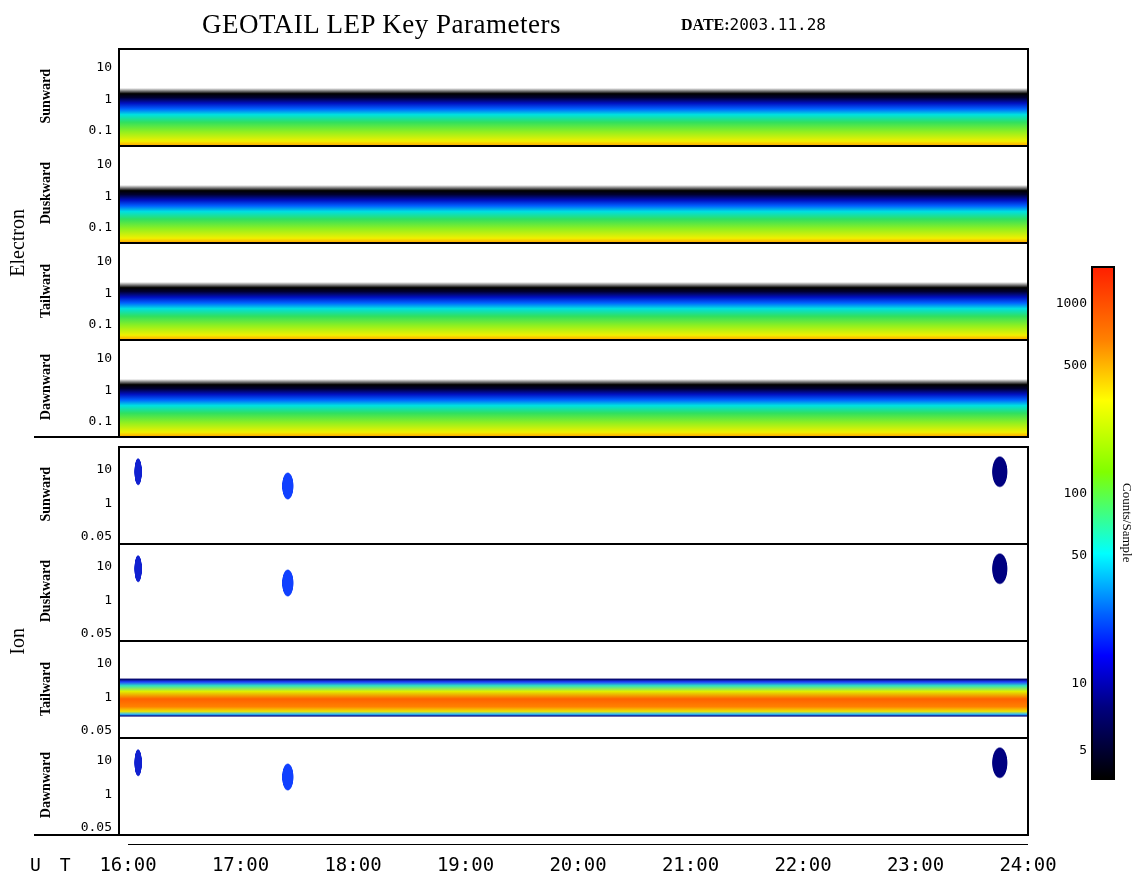  I want to click on axis-label: U T, so click(52, 864).